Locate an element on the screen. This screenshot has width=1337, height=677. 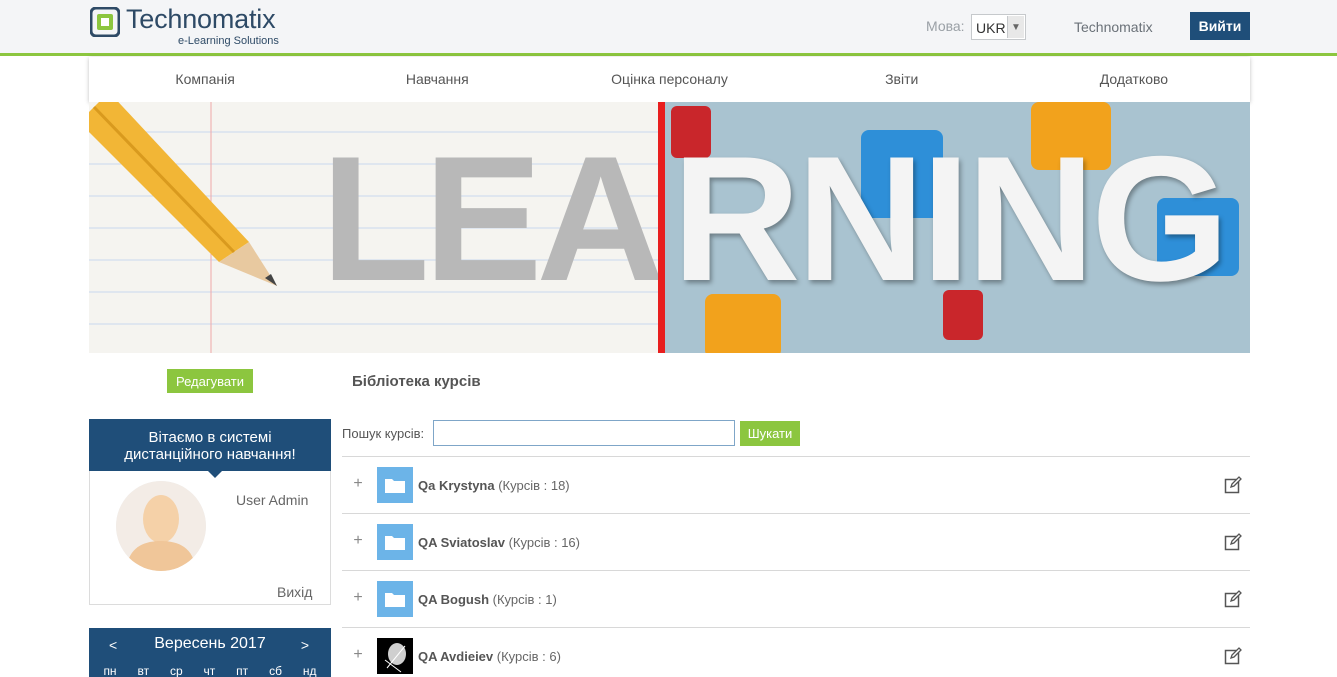
logo-icon is located at coordinates (105, 22).